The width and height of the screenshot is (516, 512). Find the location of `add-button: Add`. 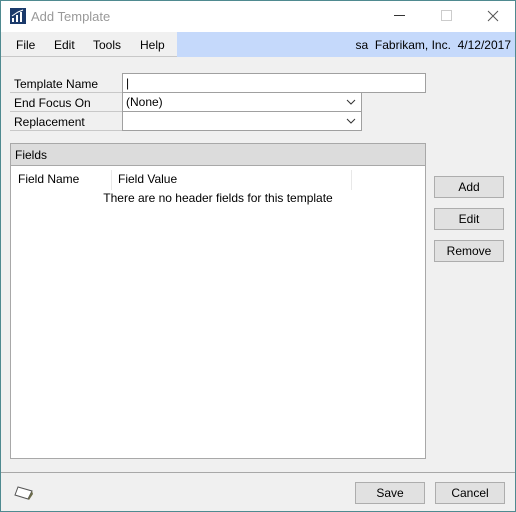

add-button: Add is located at coordinates (469, 187).